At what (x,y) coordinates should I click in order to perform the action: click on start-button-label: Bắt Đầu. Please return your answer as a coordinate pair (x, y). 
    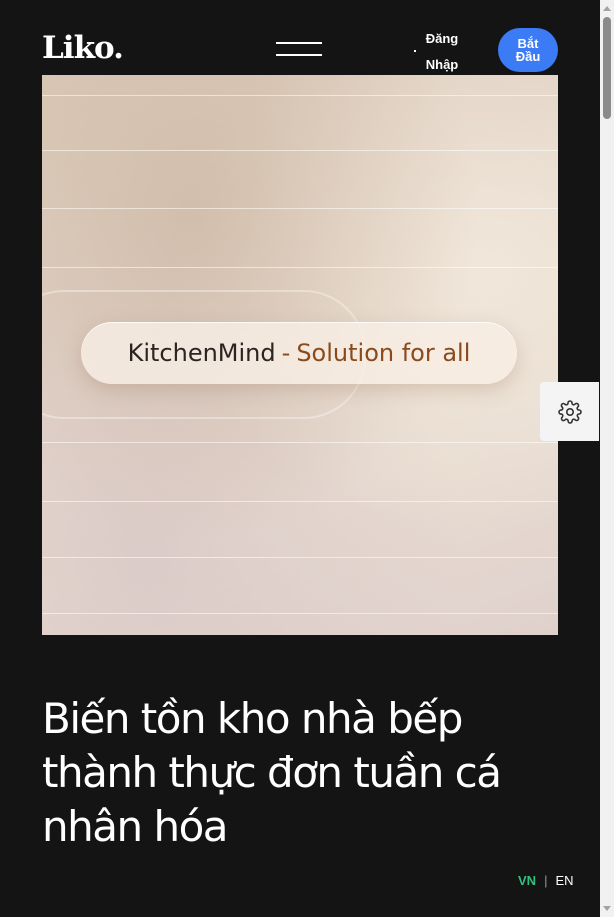
    Looking at the image, I should click on (528, 50).